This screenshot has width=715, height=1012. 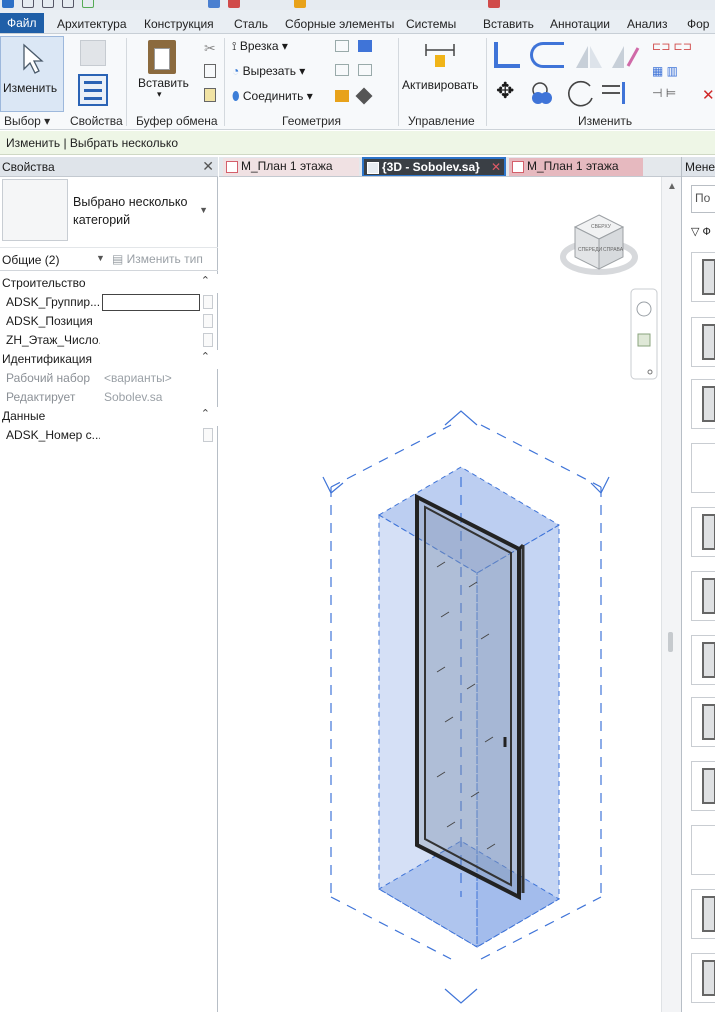 I want to click on browser-search-input: По, so click(x=703, y=199).